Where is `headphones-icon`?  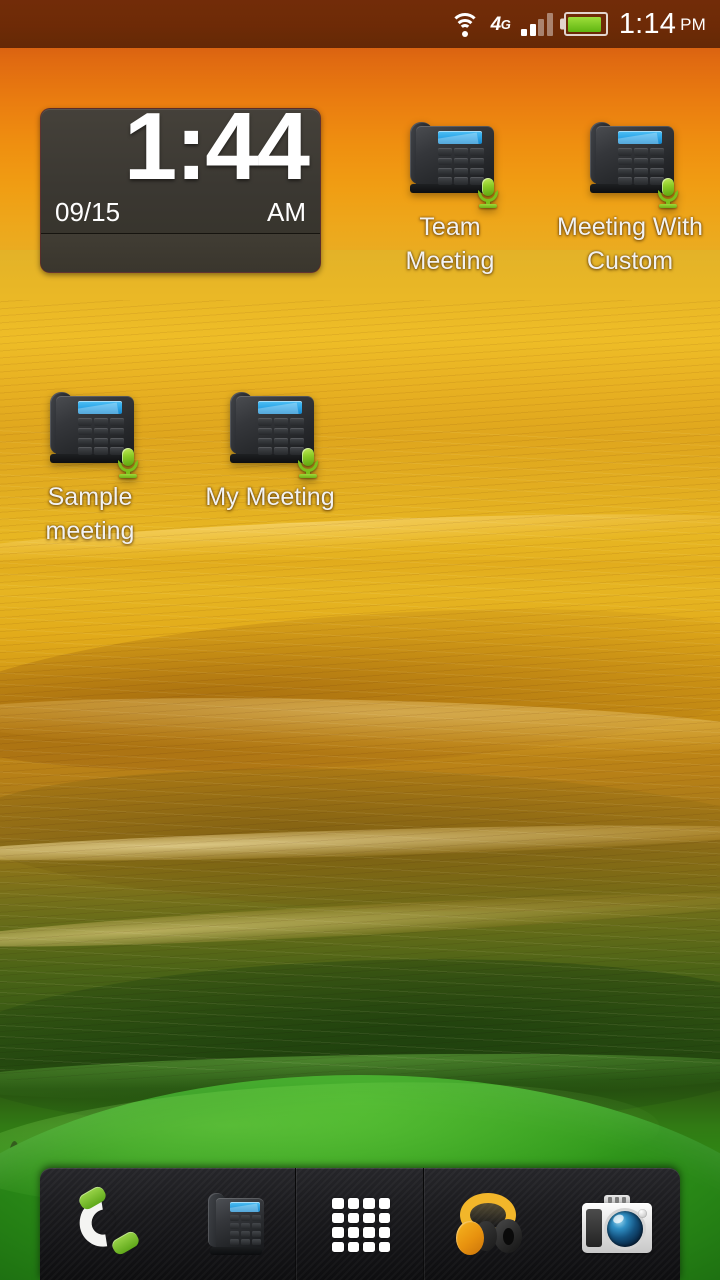 headphones-icon is located at coordinates (488, 1224).